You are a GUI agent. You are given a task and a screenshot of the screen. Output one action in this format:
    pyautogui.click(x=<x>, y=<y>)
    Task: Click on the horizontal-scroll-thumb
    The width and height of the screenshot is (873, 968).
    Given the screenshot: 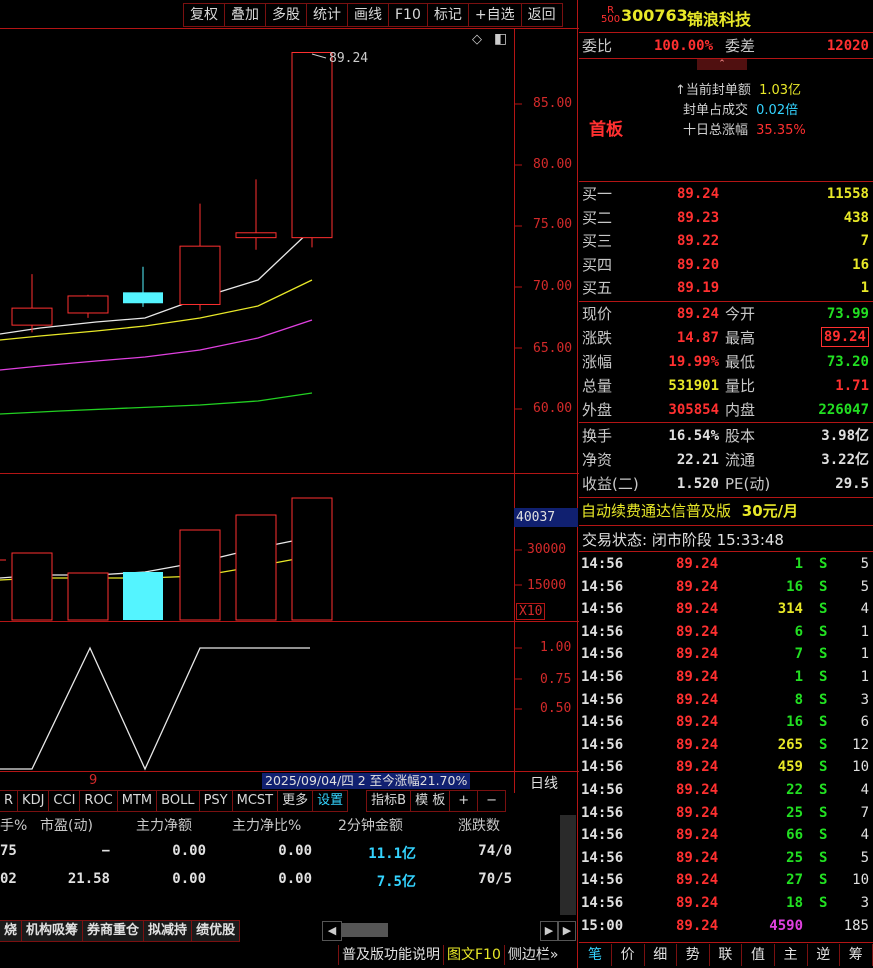 What is the action you would take?
    pyautogui.click(x=365, y=930)
    